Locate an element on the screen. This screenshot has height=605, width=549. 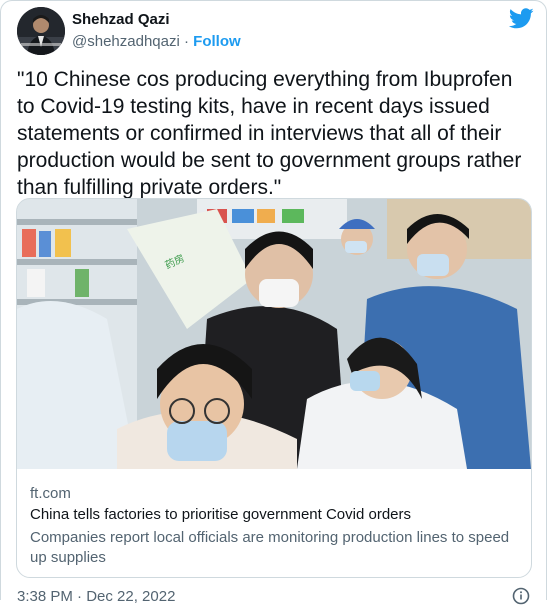
author-handle-row: @shehzadhqazi · Follow is located at coordinates (156, 41).